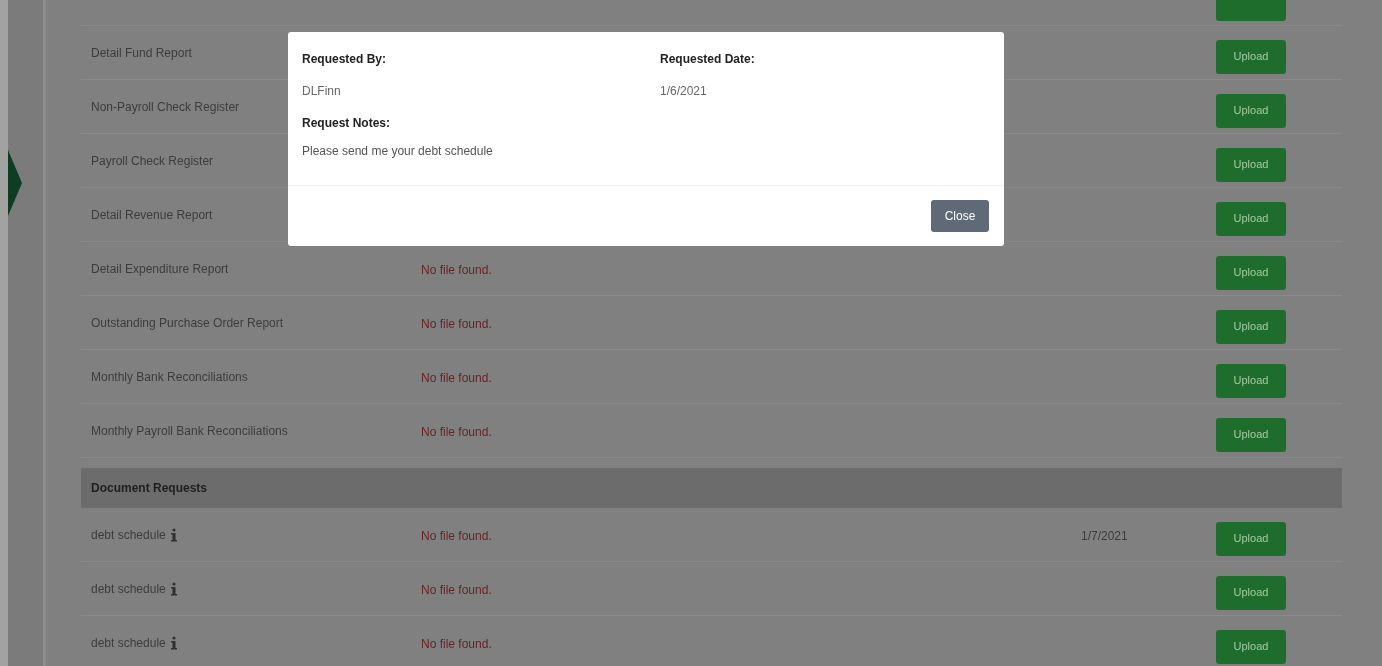 The image size is (1382, 666). Describe the element at coordinates (141, 53) in the screenshot. I see `document-name: Detail Fund Report` at that location.